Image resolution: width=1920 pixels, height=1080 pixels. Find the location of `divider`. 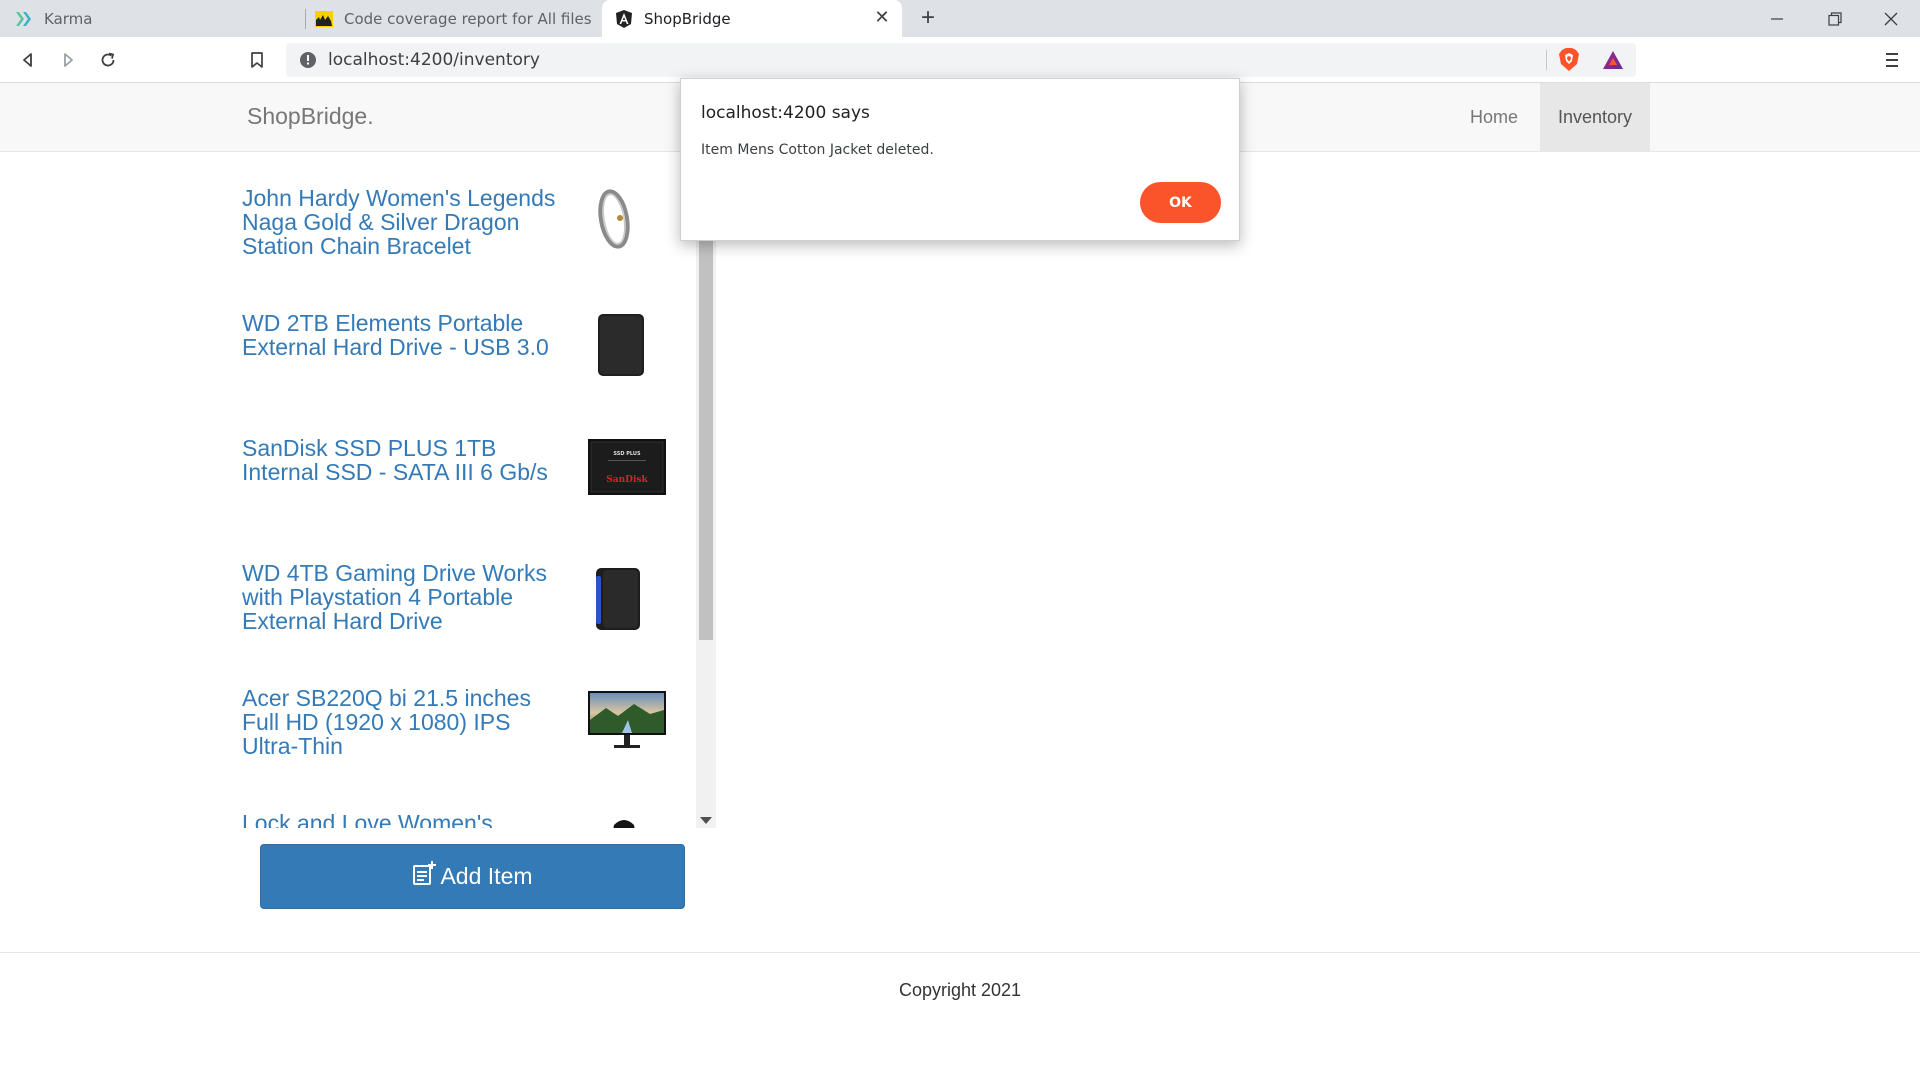

divider is located at coordinates (1546, 60).